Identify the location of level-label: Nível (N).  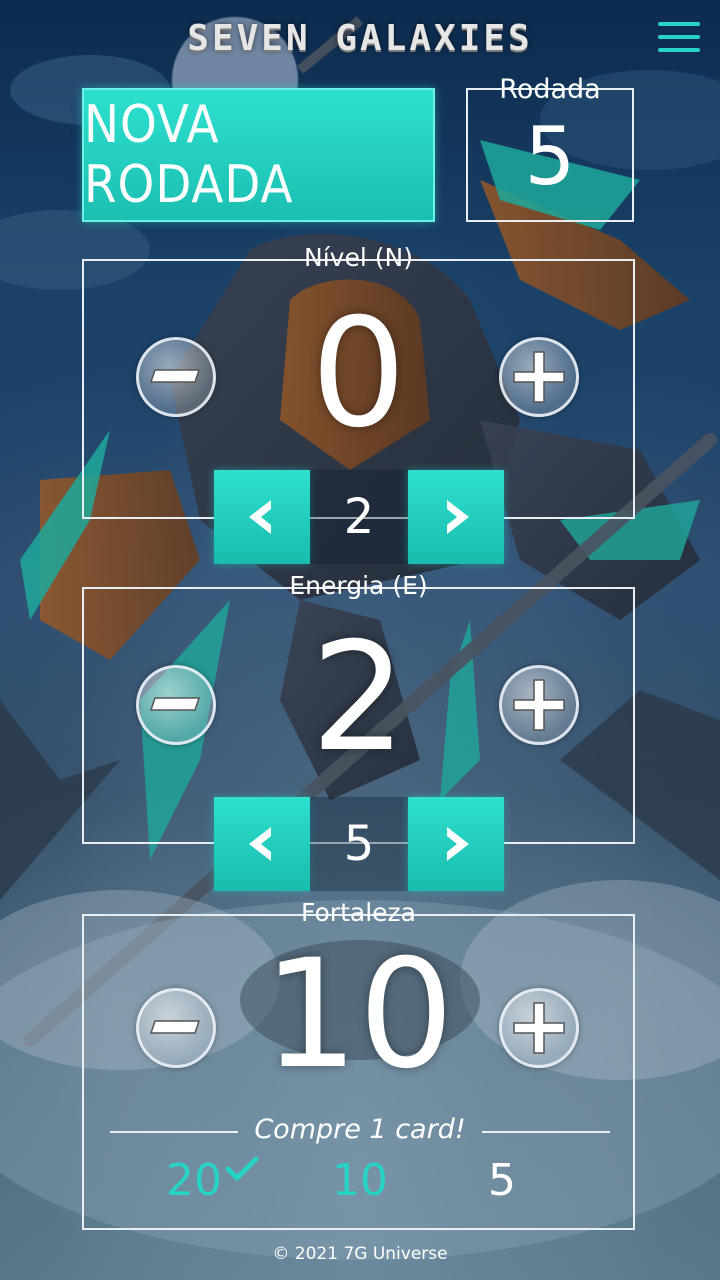
(358, 257).